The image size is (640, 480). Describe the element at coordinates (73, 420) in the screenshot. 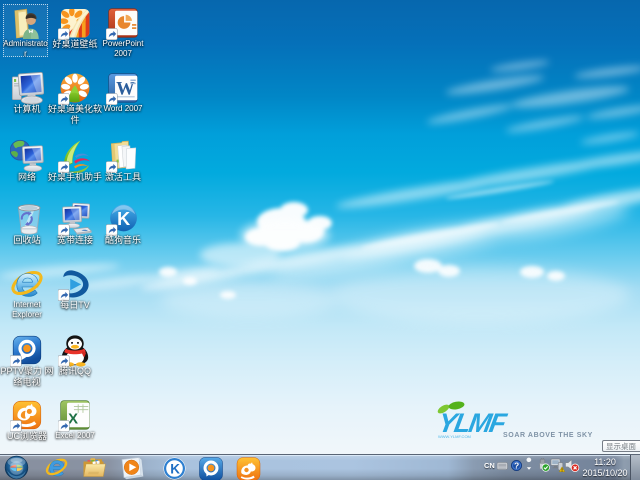

I see `svg-text: X` at that location.